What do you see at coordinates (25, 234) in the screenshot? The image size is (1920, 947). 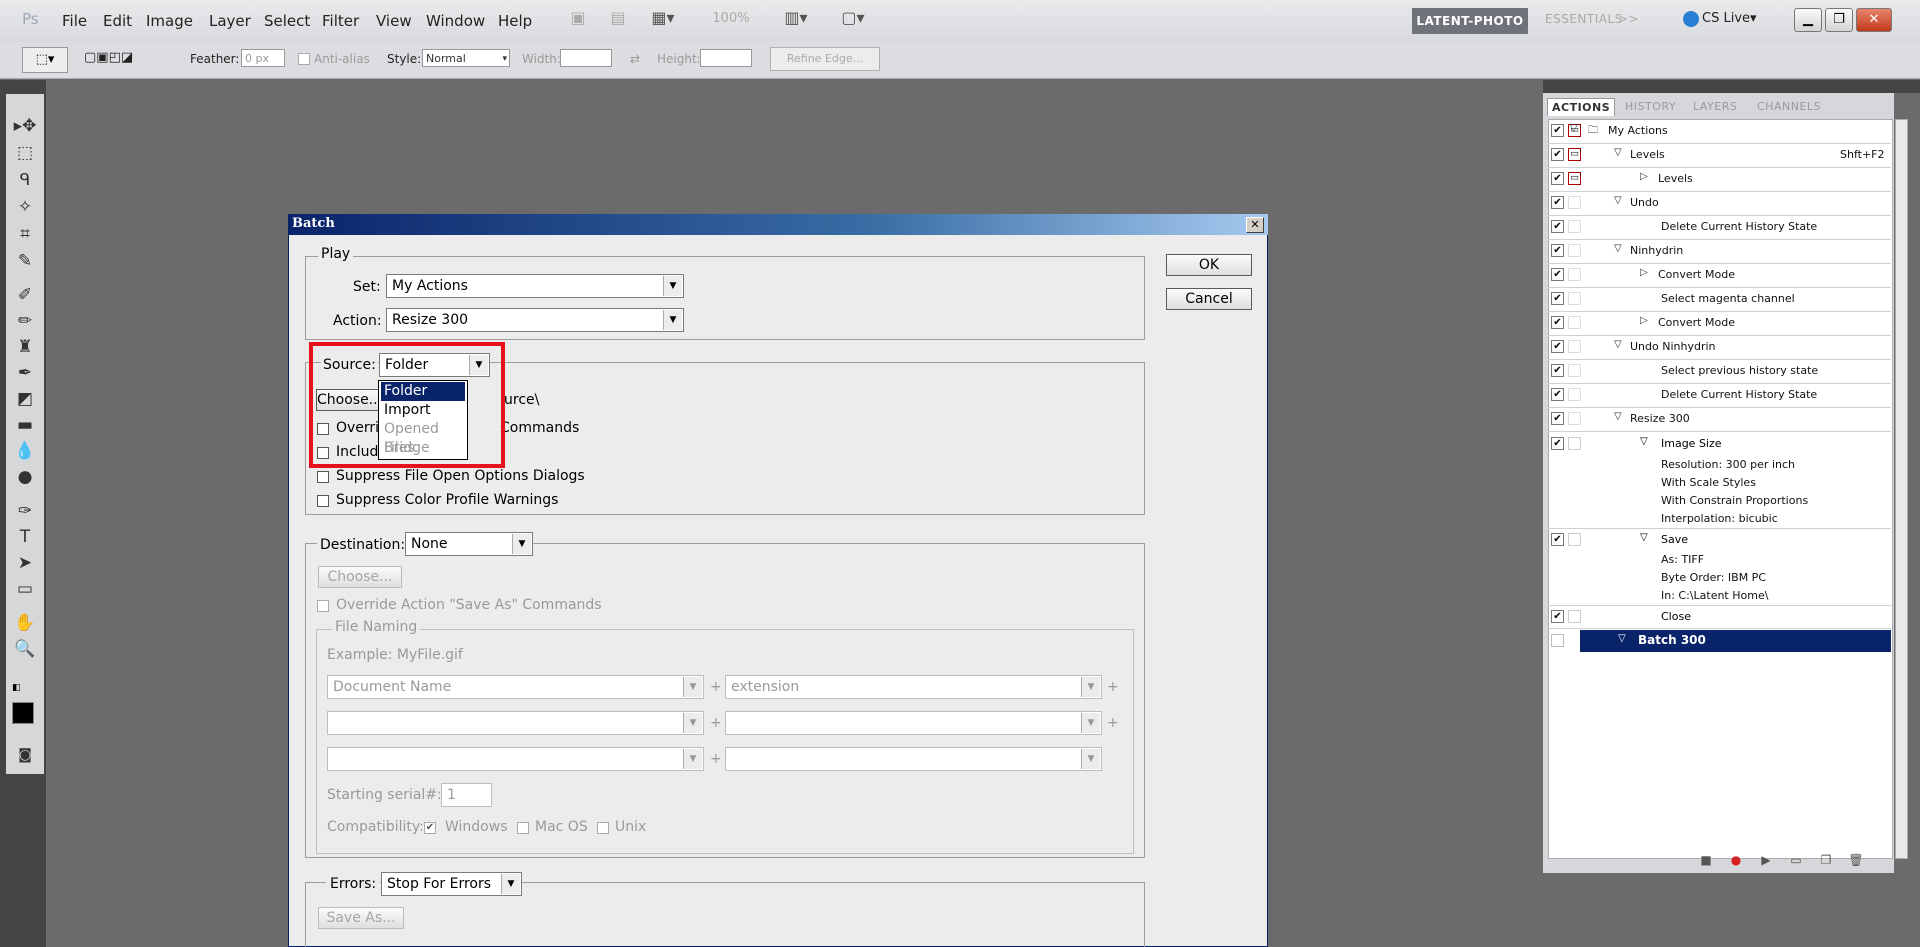 I see `crop-tool-icon: ⌗` at bounding box center [25, 234].